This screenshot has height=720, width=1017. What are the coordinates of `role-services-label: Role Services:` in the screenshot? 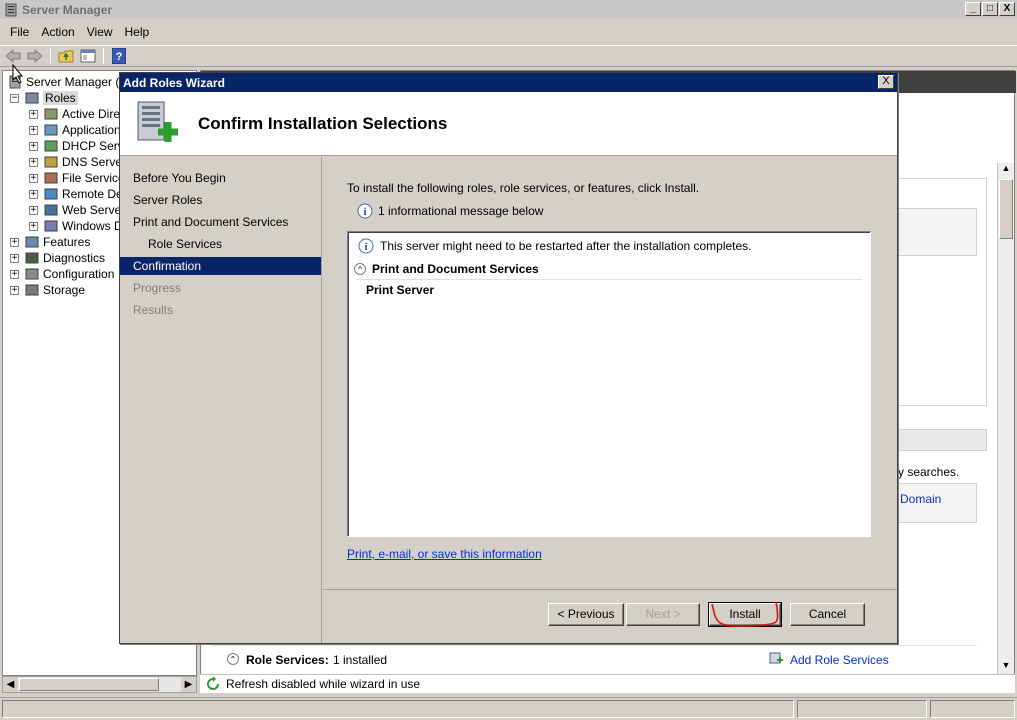 It's located at (287, 660).